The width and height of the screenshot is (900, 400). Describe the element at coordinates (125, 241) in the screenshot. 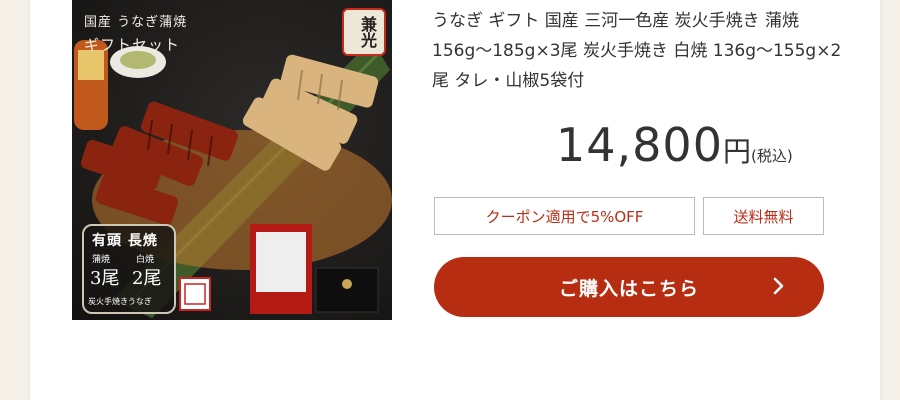

I see `badge-title: 有頭 長焼` at that location.